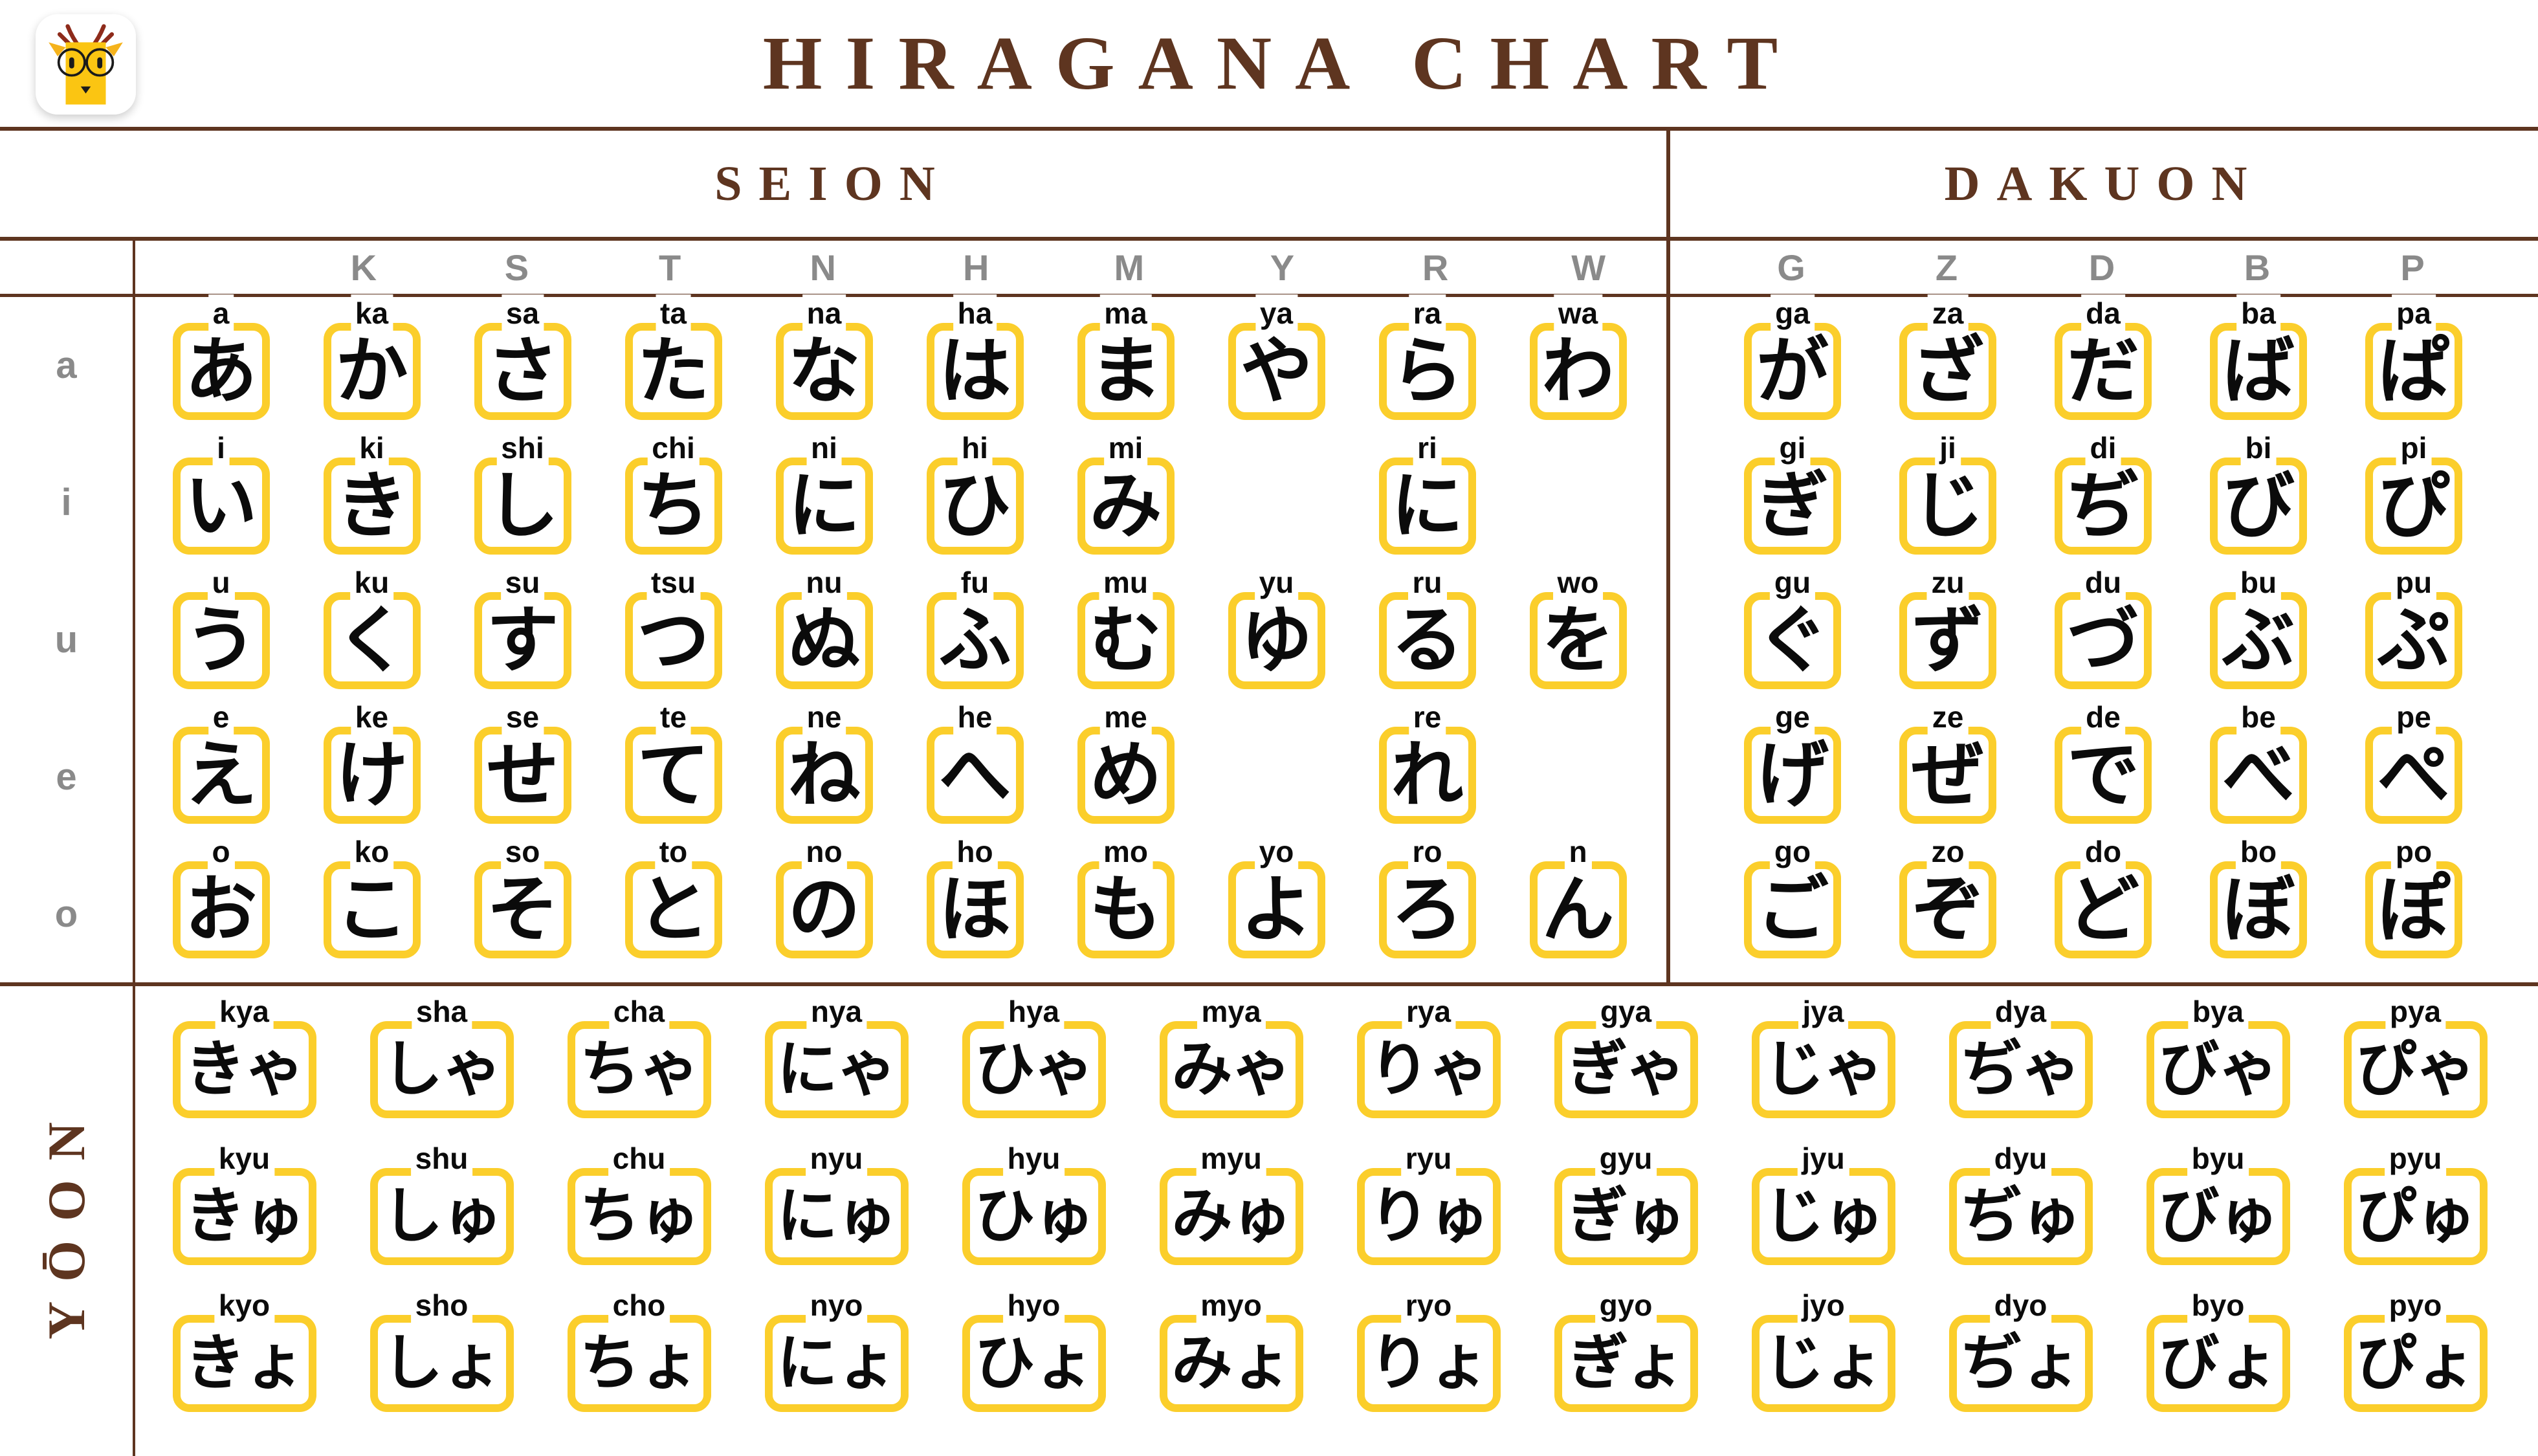 Image resolution: width=2538 pixels, height=1456 pixels. I want to click on kana-cell: ryo りょ, so click(1428, 1361).